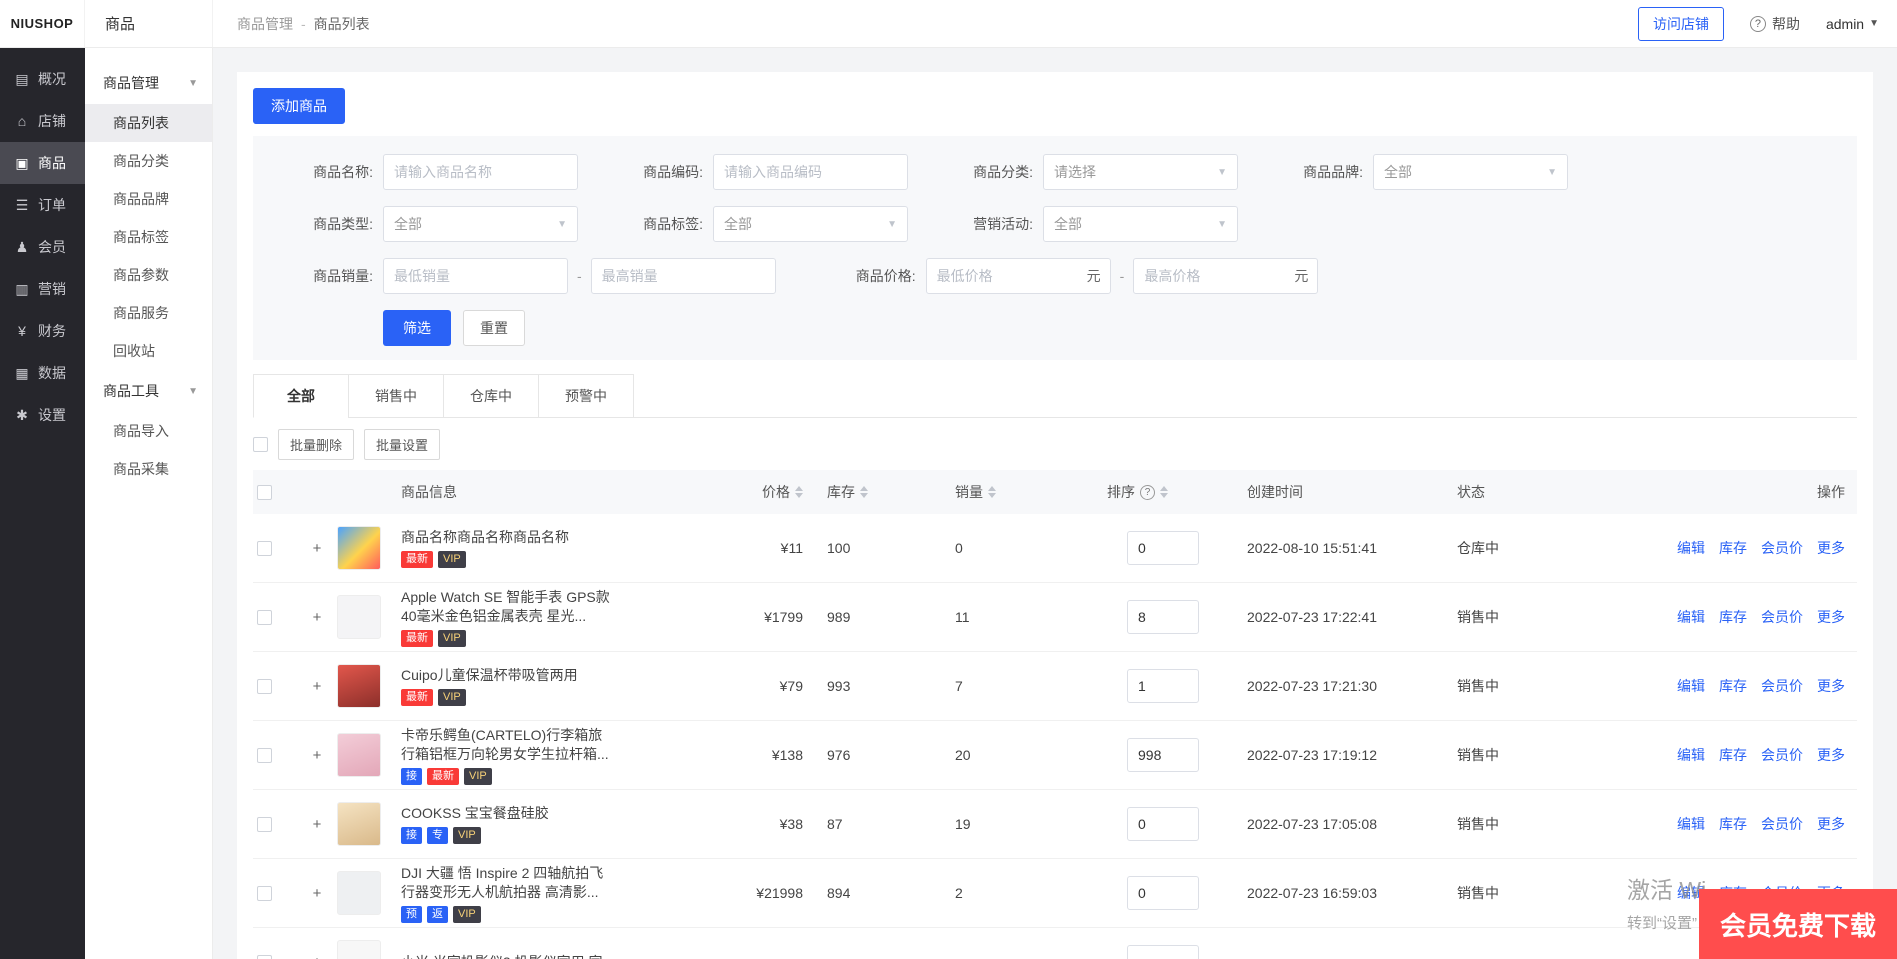 The height and width of the screenshot is (959, 1897). What do you see at coordinates (882, 492) in the screenshot?
I see `col-header-stock: 库存` at bounding box center [882, 492].